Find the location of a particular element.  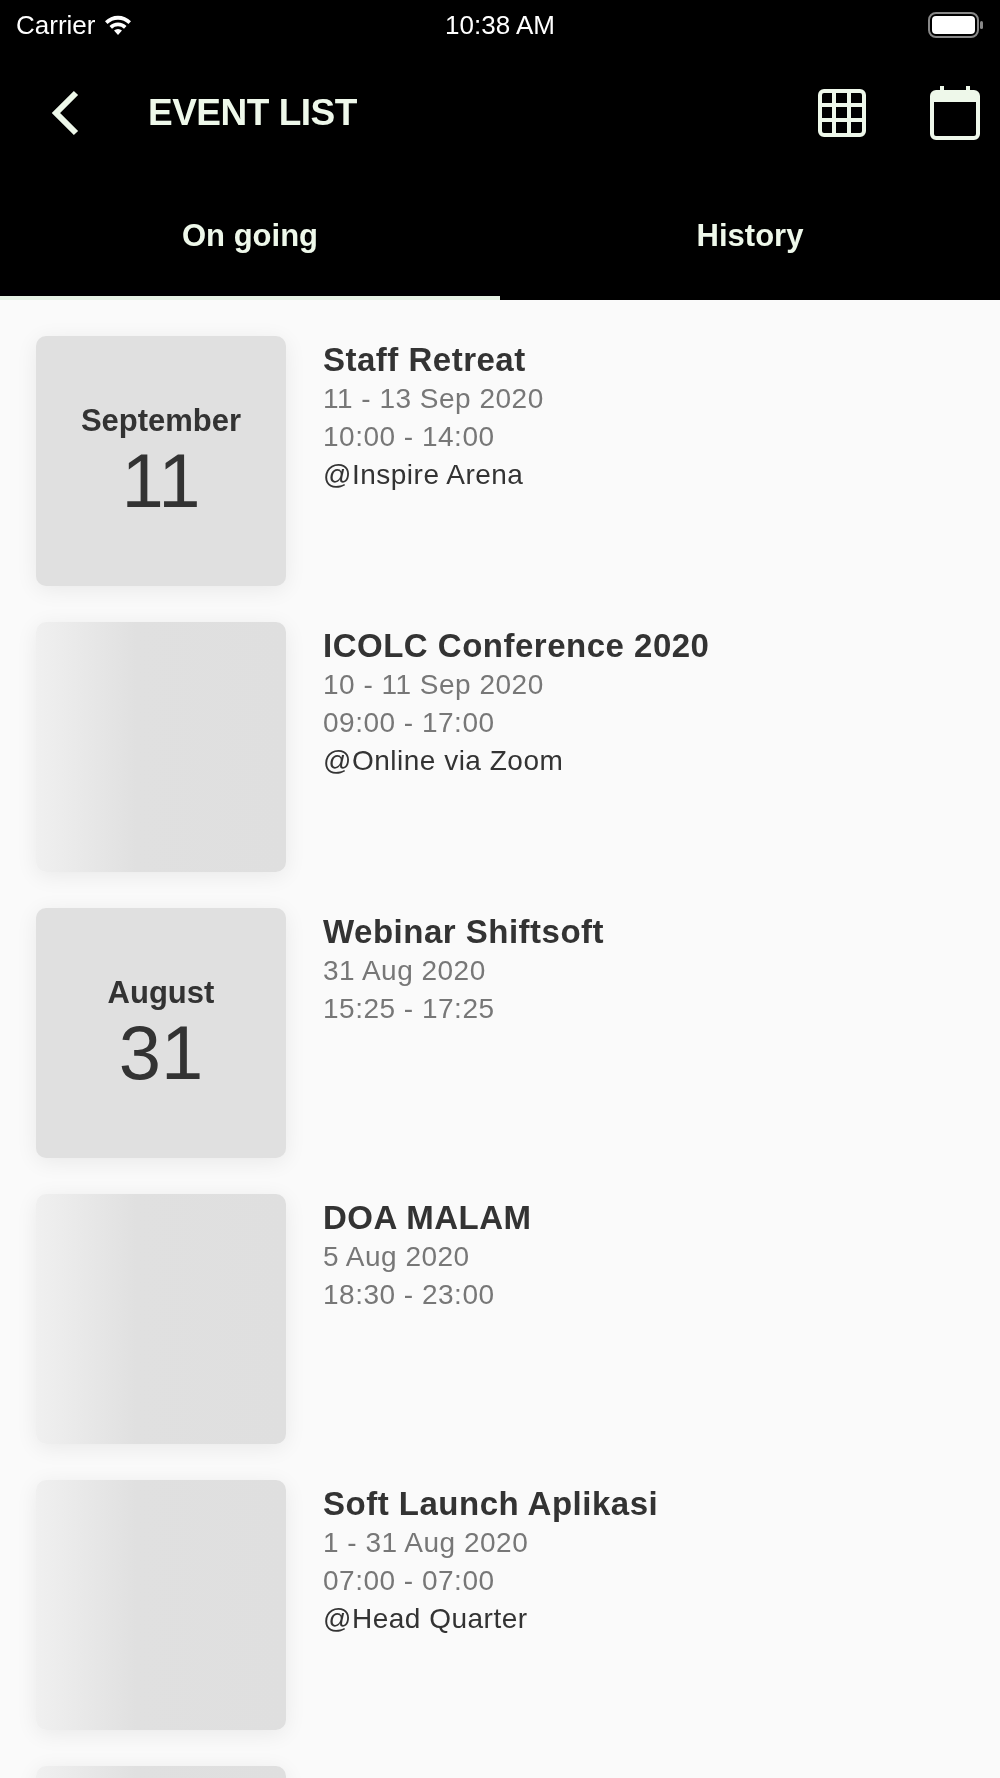

carrier-name: Carrier is located at coordinates (56, 25).